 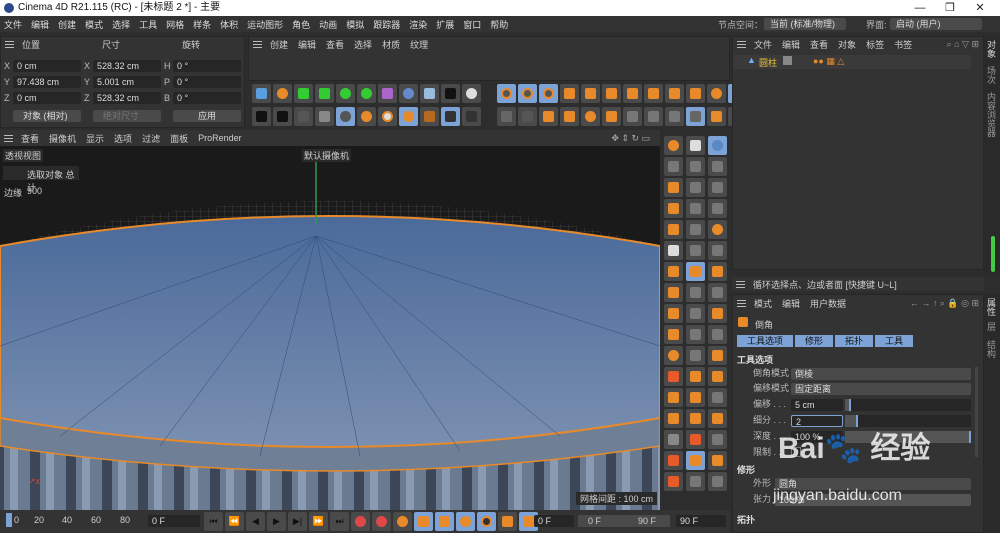 I want to click on lock-y-icon, so click(x=527, y=93).